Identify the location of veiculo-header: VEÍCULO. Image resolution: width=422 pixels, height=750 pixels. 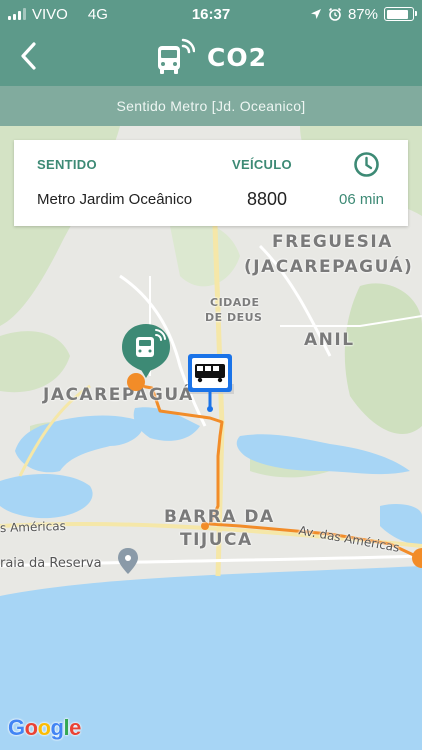
(262, 164).